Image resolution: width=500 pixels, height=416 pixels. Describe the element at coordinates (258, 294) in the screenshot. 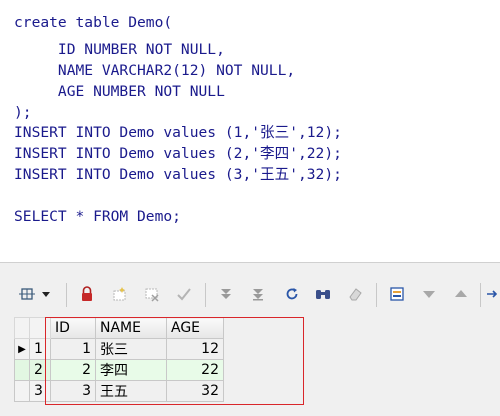

I see `last-page-icon` at that location.